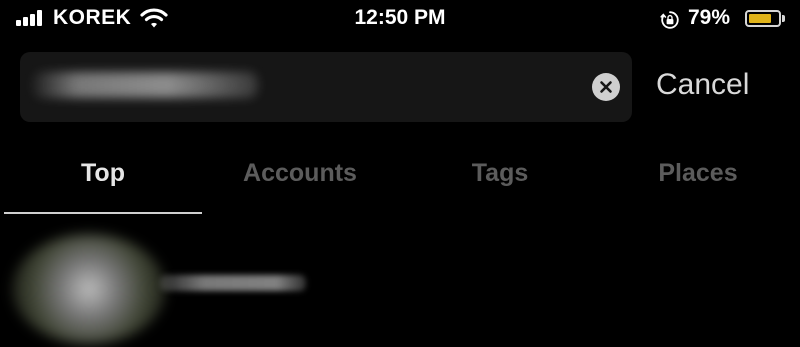 This screenshot has width=800, height=347. I want to click on battery-percentage: 79%, so click(709, 17).